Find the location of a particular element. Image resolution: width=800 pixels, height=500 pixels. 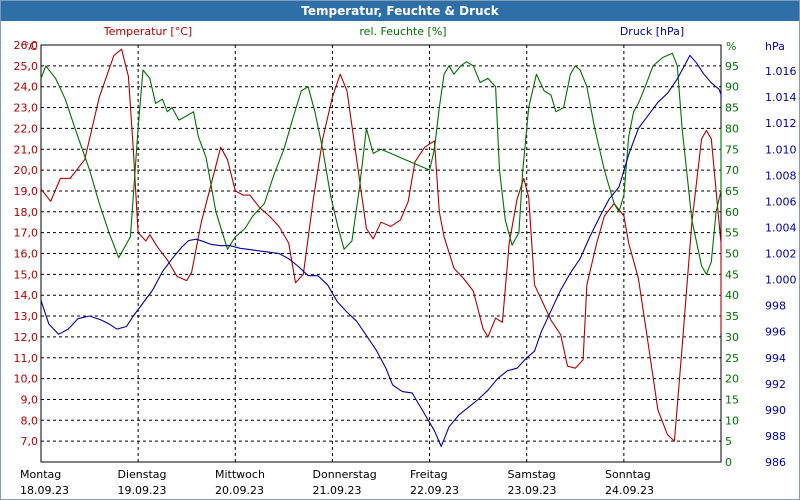

tick-label-temperature: 24,0 is located at coordinates (26, 87).